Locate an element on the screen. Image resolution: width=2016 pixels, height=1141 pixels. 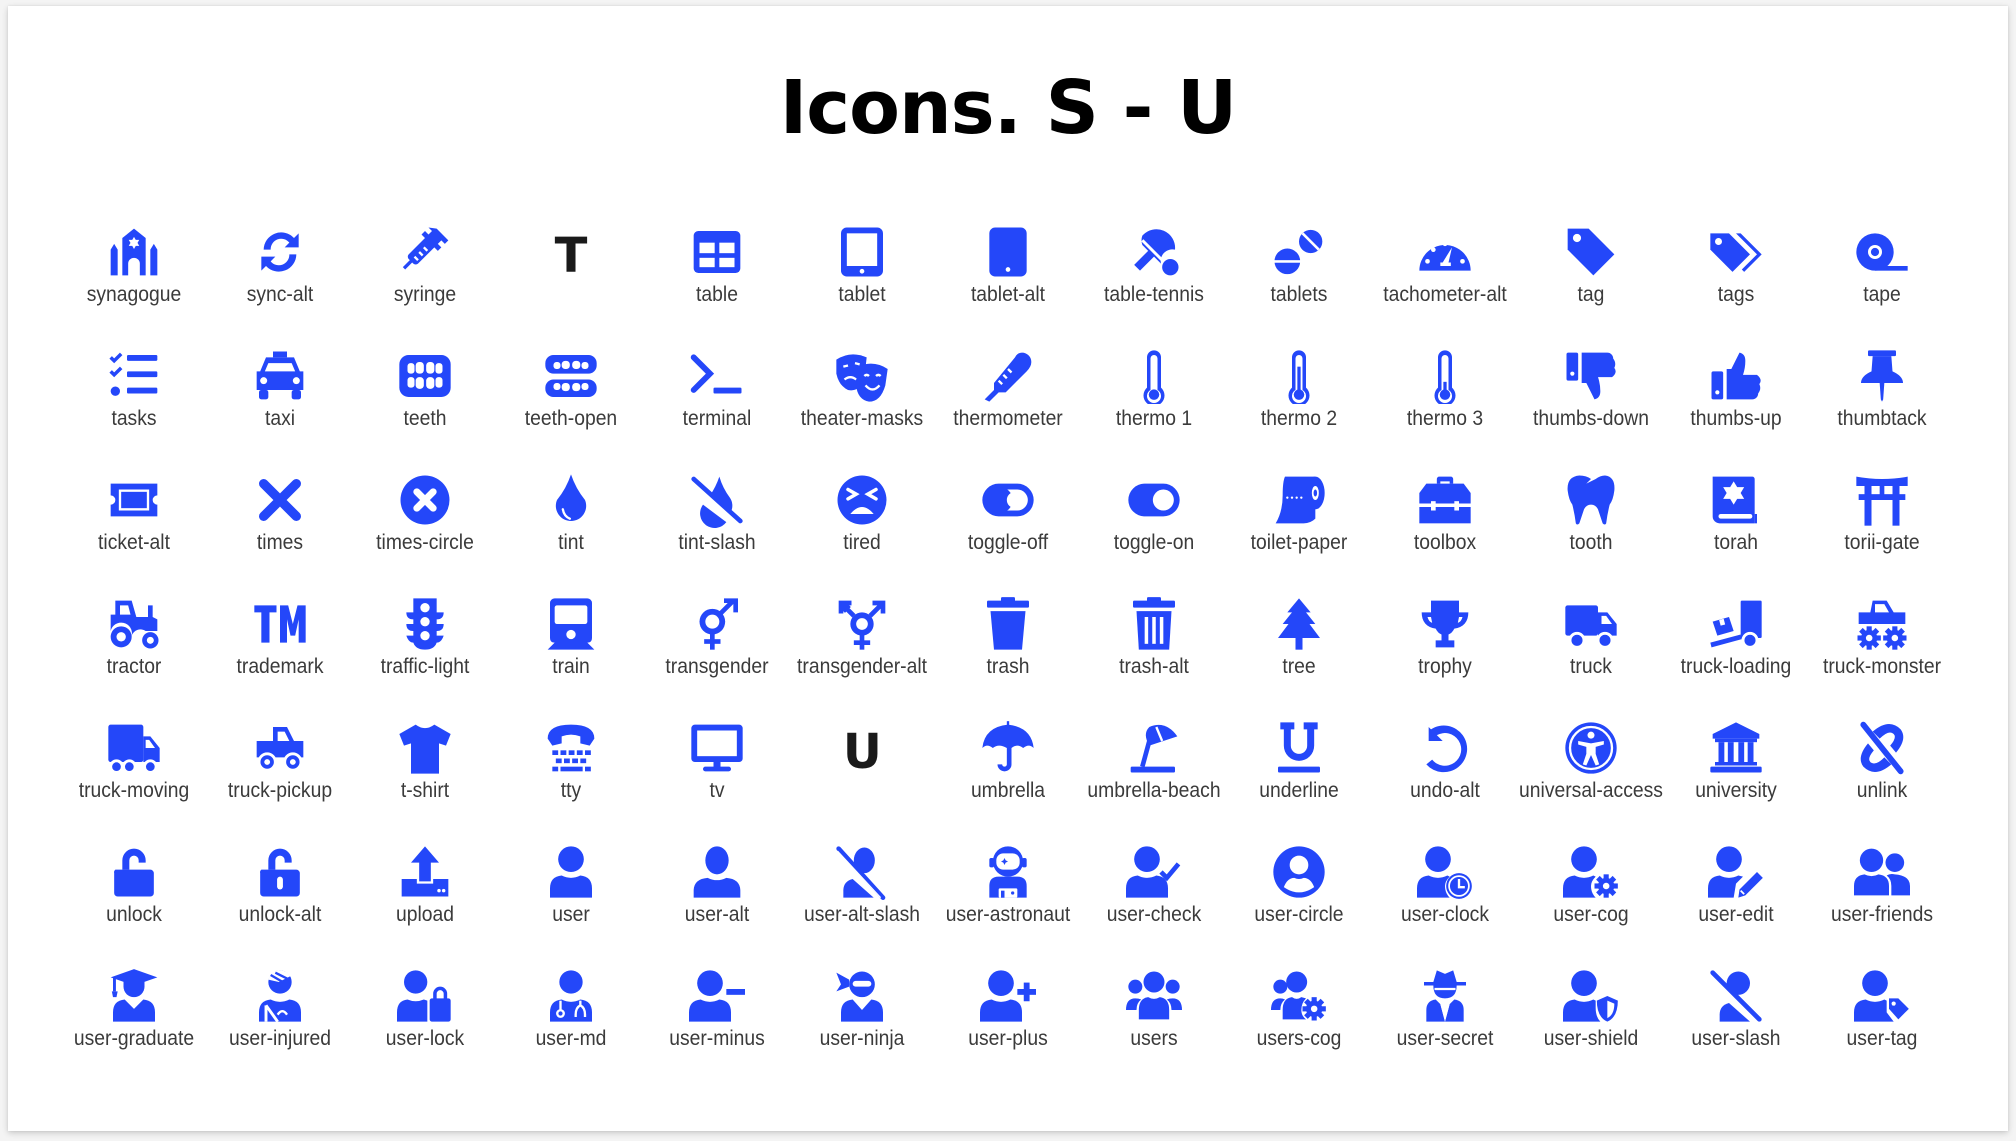
icon-cell: user-alt-slash is located at coordinates (862, 899).